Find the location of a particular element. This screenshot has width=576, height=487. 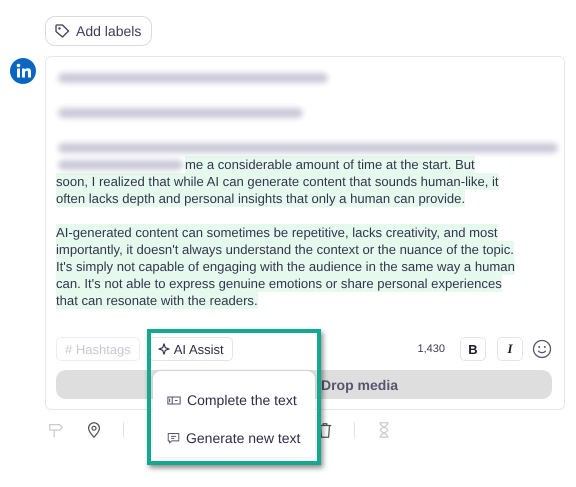

post-text: importantly, it doesn't always understand the context or the nuance of the topic. is located at coordinates (285, 249).